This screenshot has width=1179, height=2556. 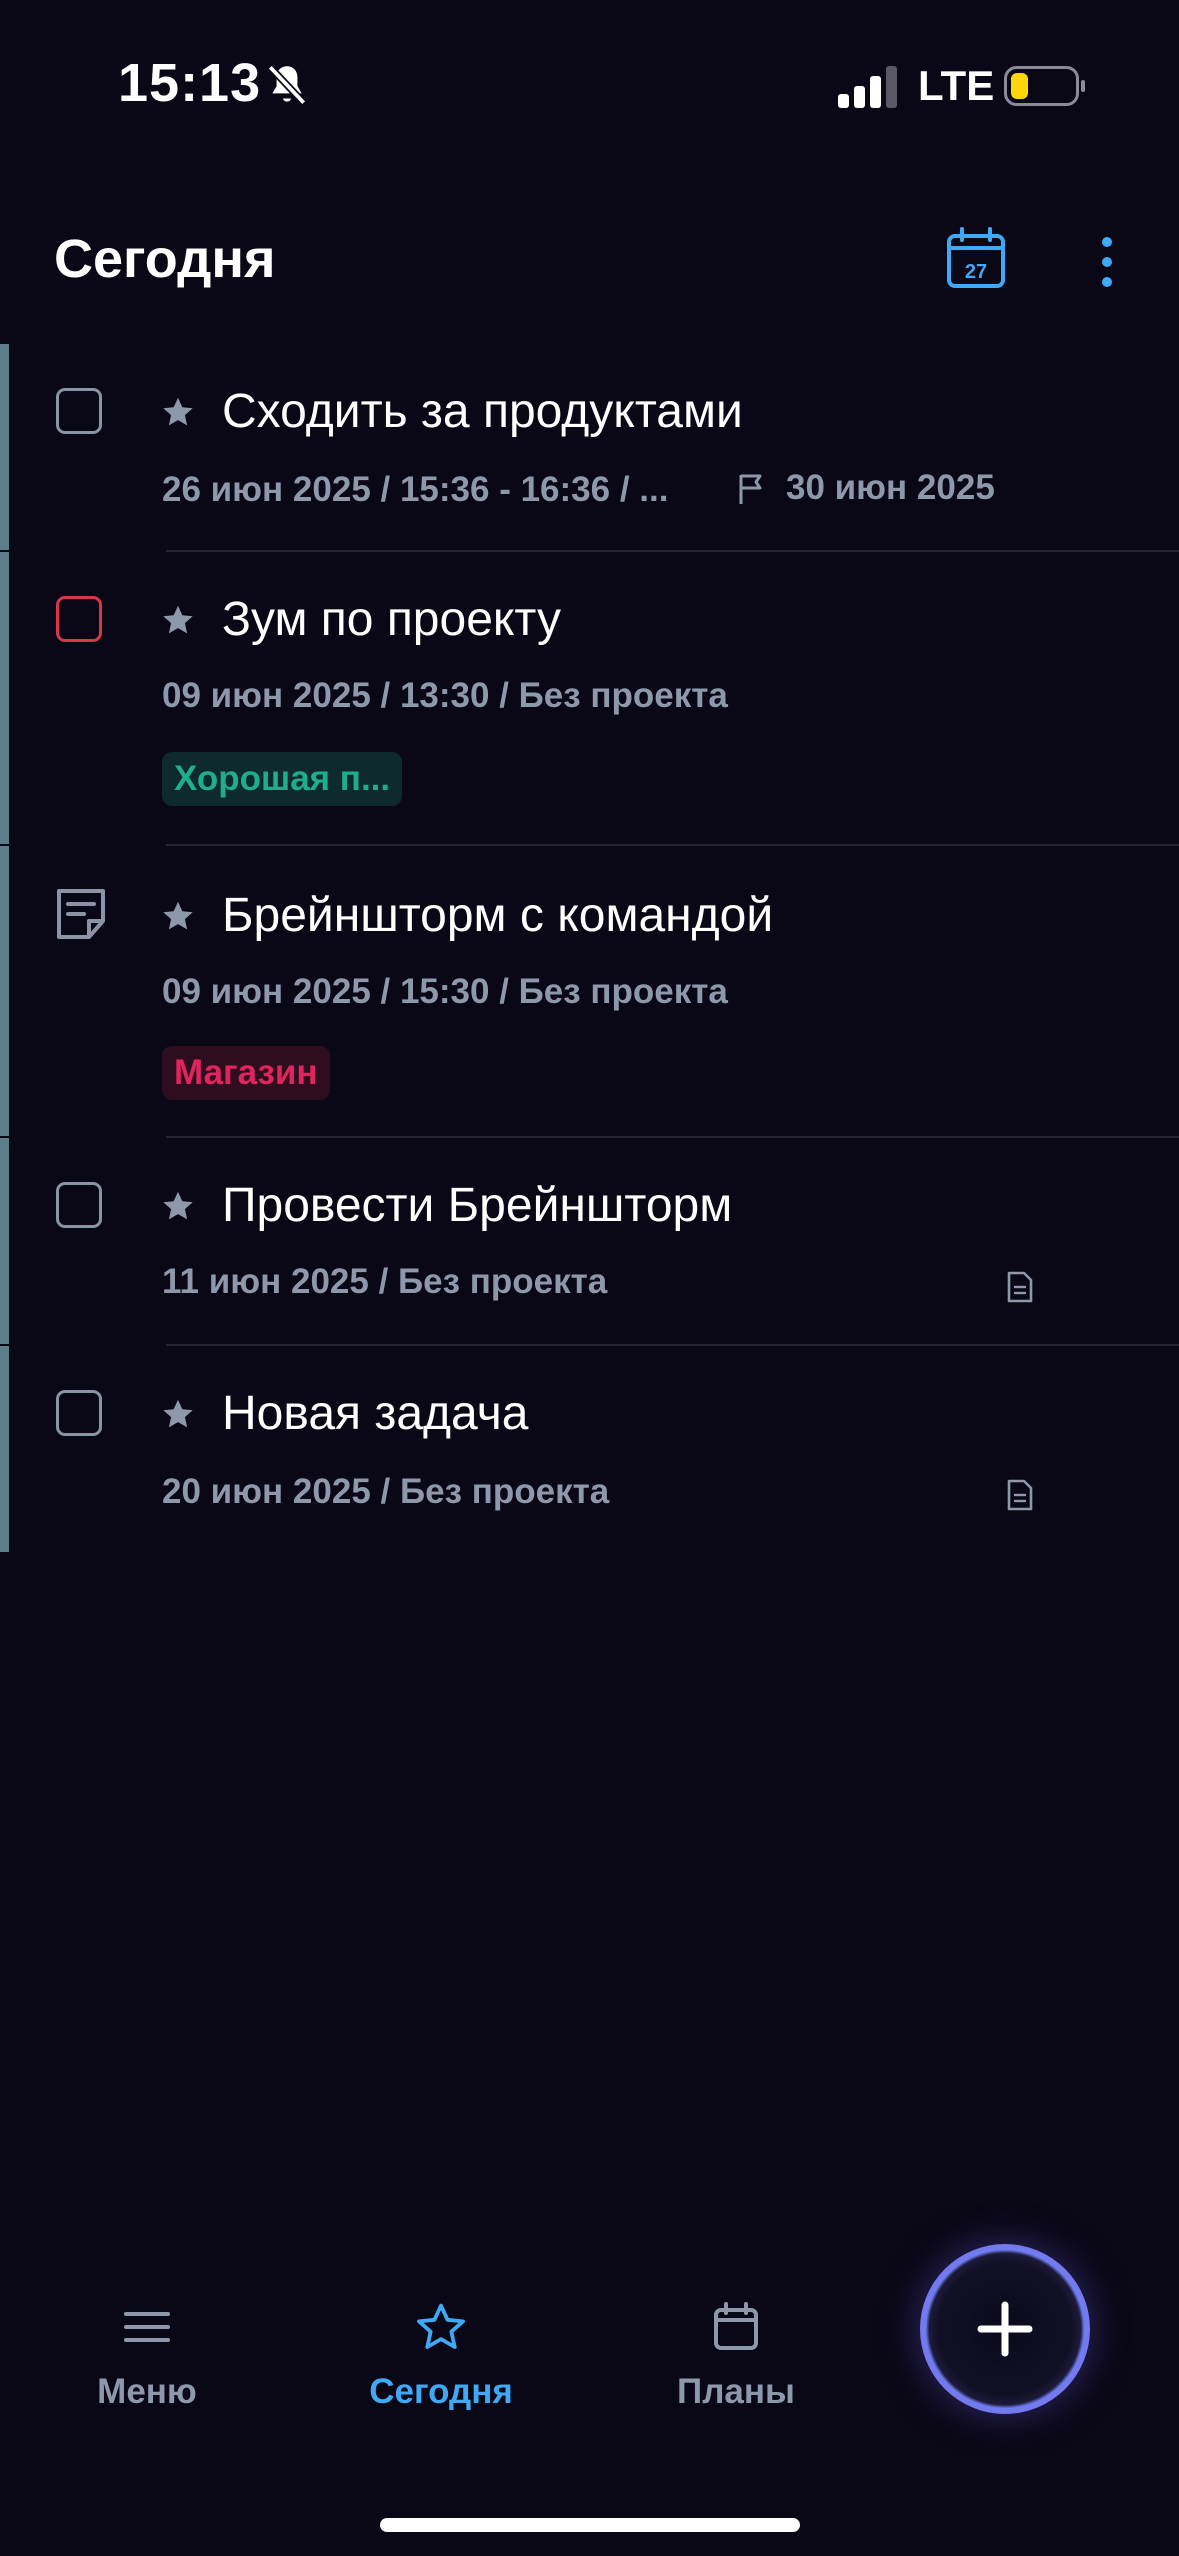 What do you see at coordinates (441, 2356) in the screenshot?
I see `nav-today: Сегодня` at bounding box center [441, 2356].